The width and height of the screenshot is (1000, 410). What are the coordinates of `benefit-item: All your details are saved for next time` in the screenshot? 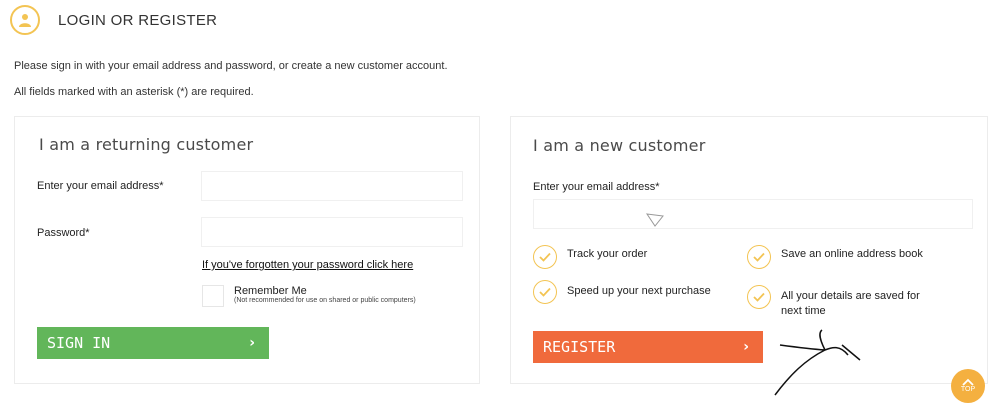 It's located at (847, 302).